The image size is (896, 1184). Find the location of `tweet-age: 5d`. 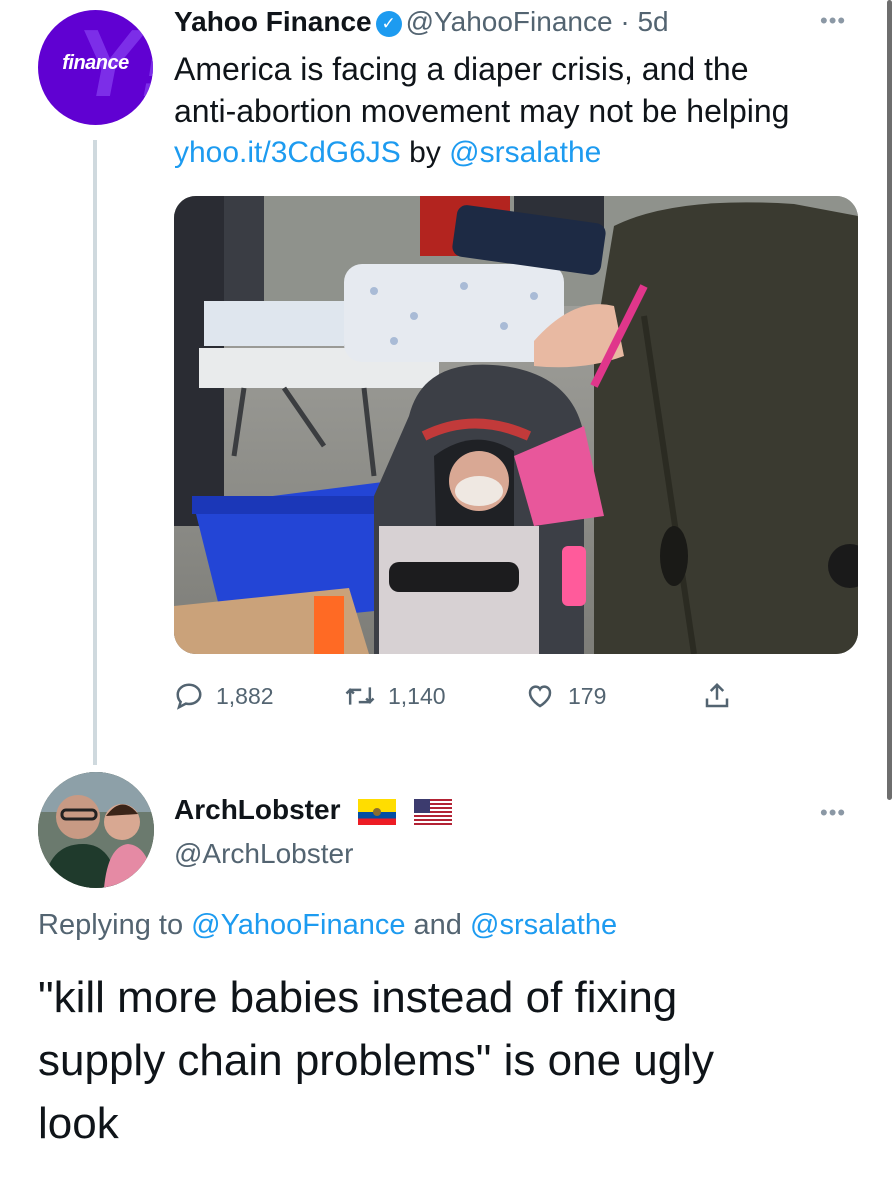

tweet-age: 5d is located at coordinates (652, 21).